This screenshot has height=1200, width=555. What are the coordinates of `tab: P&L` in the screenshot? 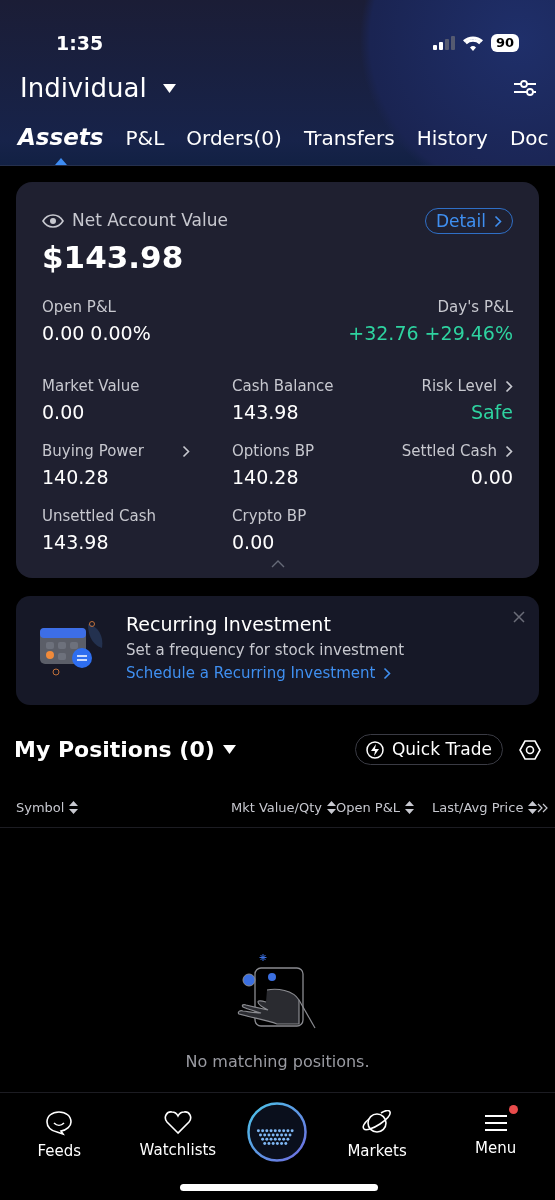 It's located at (145, 137).